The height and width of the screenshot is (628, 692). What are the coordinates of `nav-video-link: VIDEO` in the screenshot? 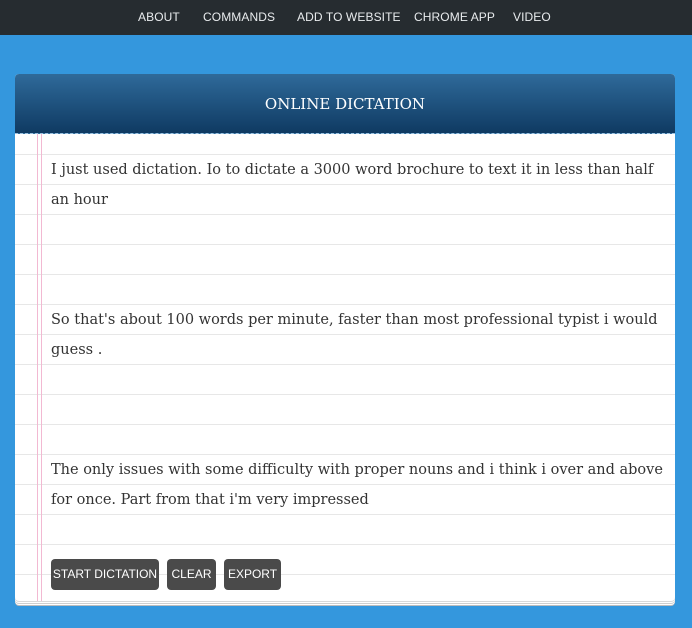 It's located at (532, 17).